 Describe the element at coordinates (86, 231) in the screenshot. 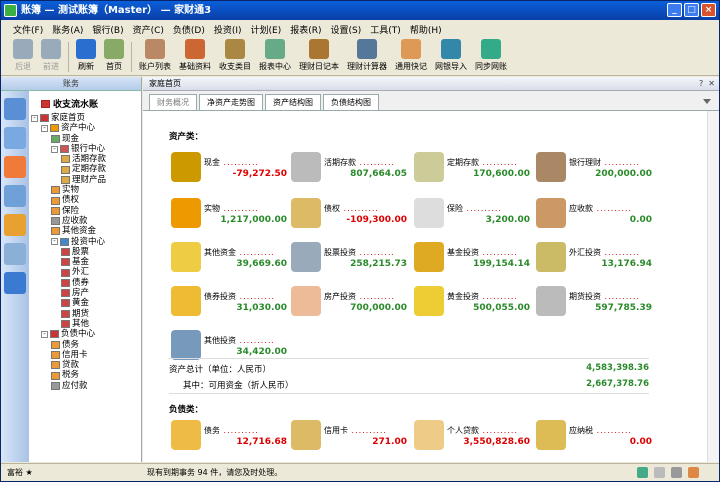

I see `tree-item: 其他资金` at that location.